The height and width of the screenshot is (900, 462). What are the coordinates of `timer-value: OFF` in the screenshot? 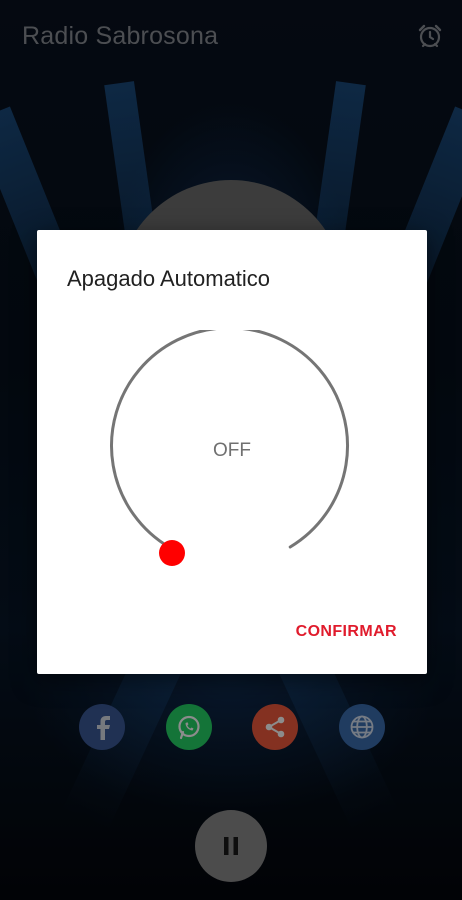 It's located at (232, 450).